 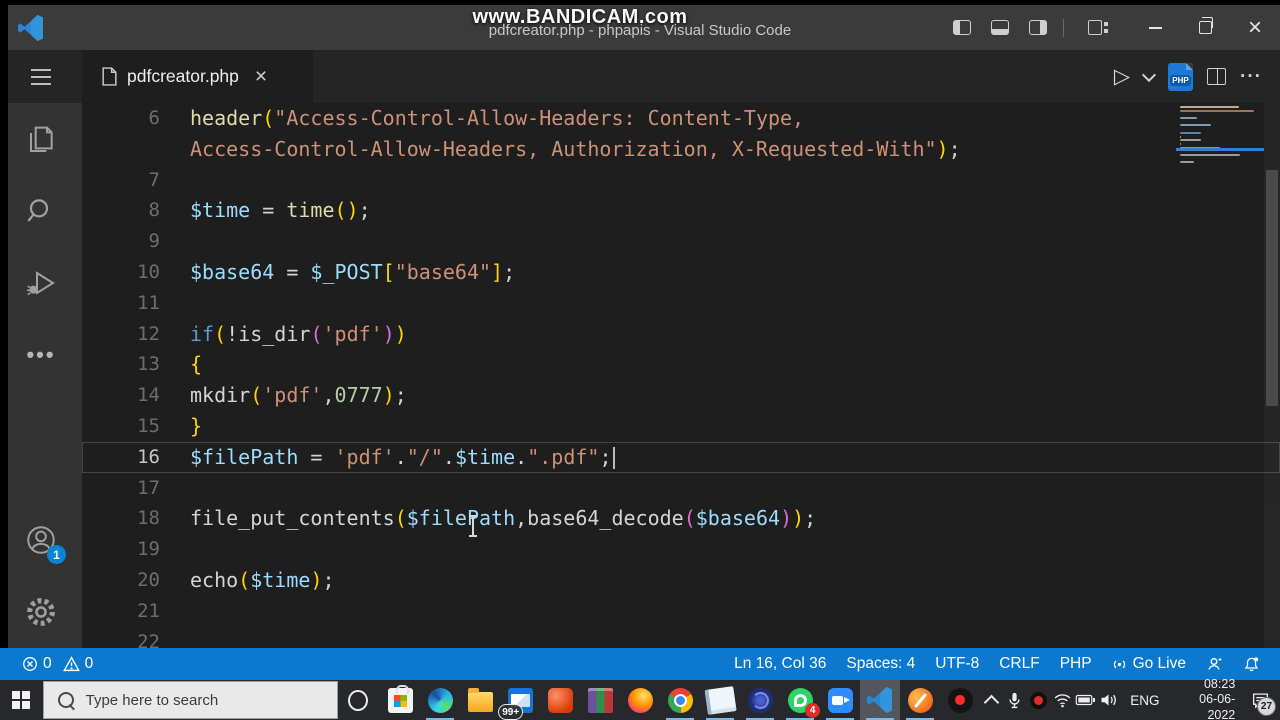 I want to click on taskbar-app-whatsapp: 4, so click(x=800, y=700).